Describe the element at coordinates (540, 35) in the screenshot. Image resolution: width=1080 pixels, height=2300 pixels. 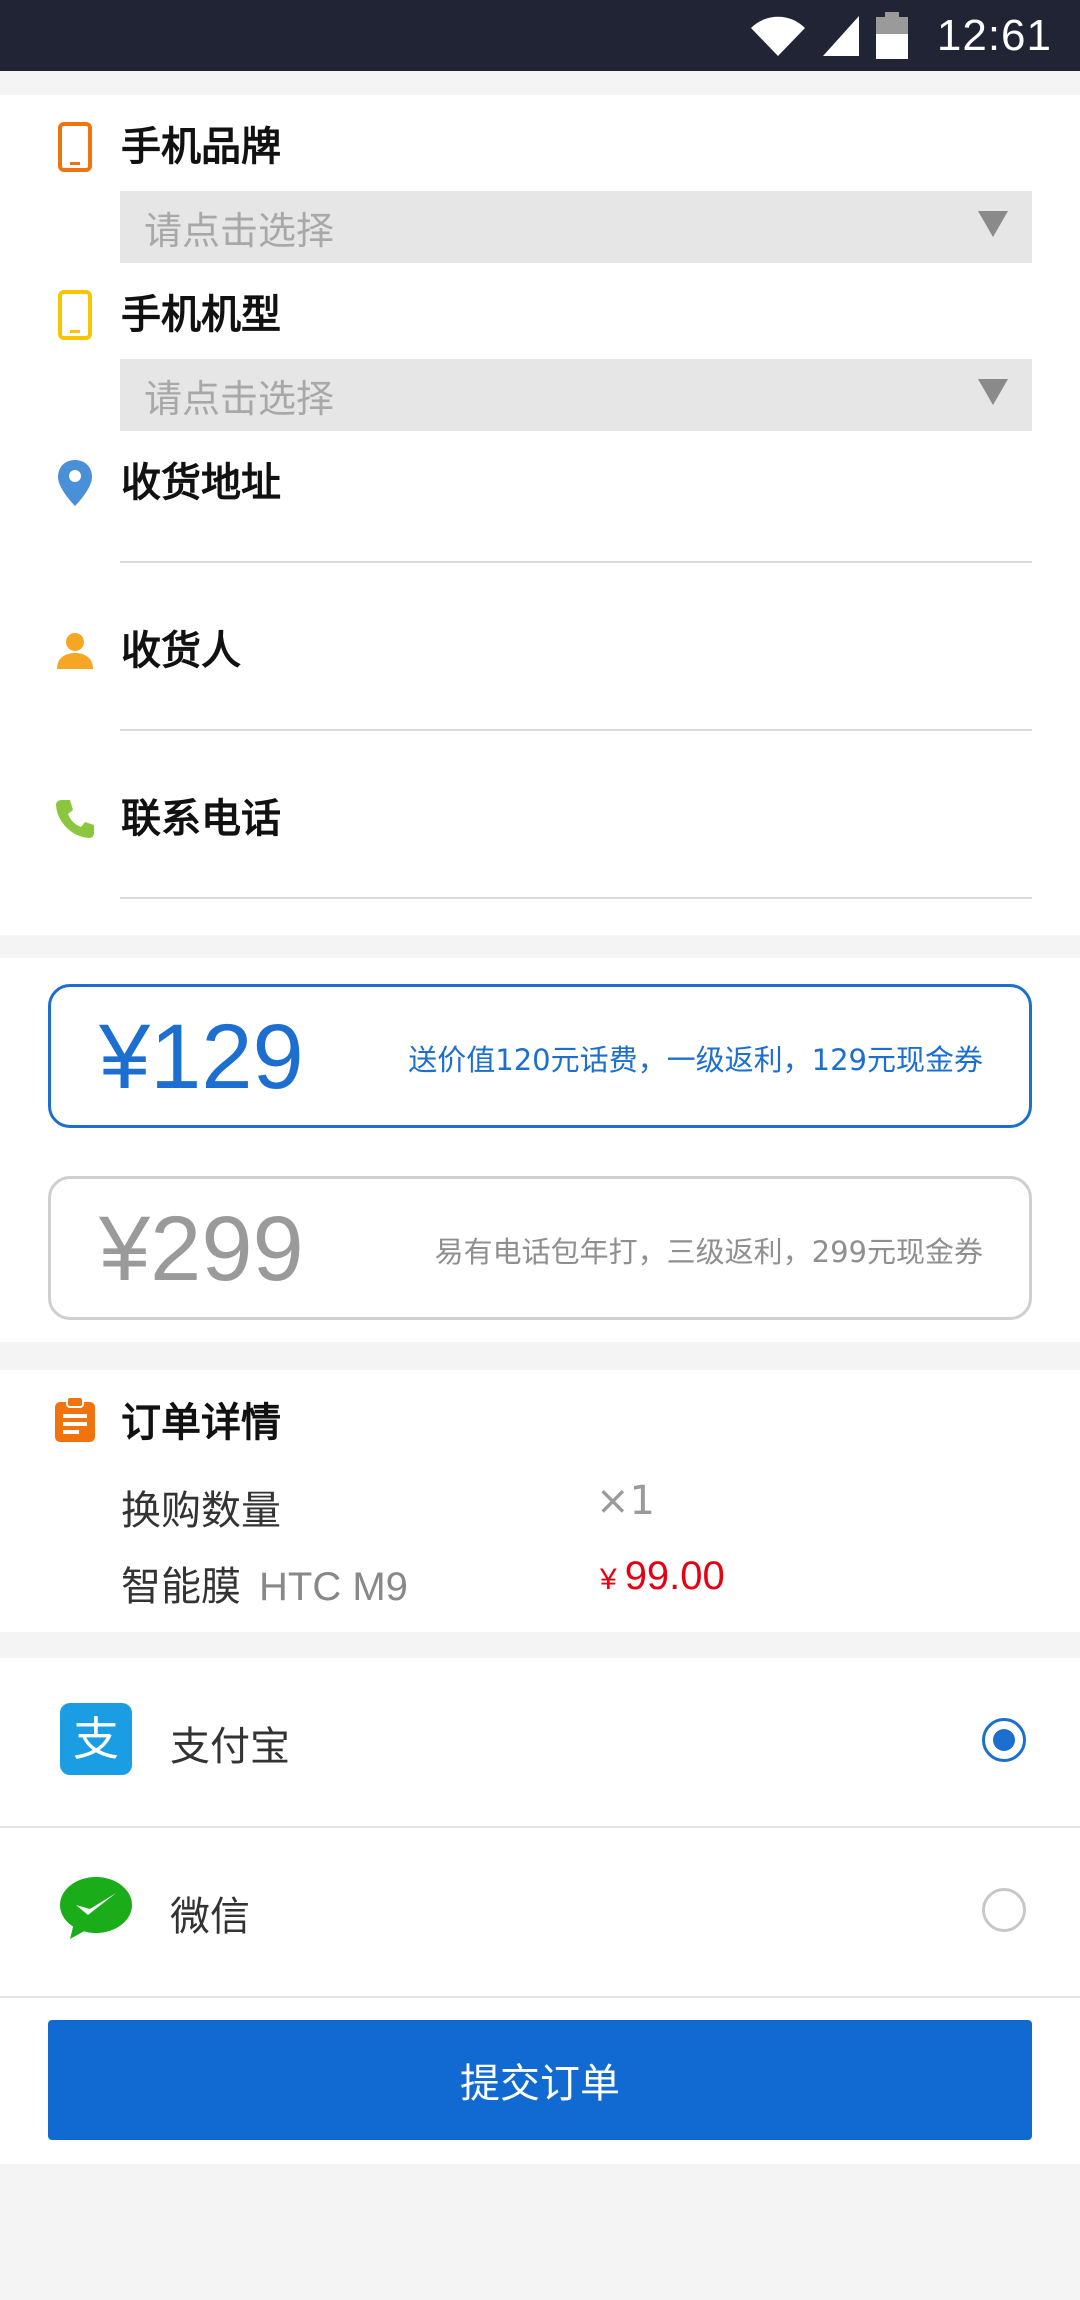
I see `status-bar: 12:61` at that location.